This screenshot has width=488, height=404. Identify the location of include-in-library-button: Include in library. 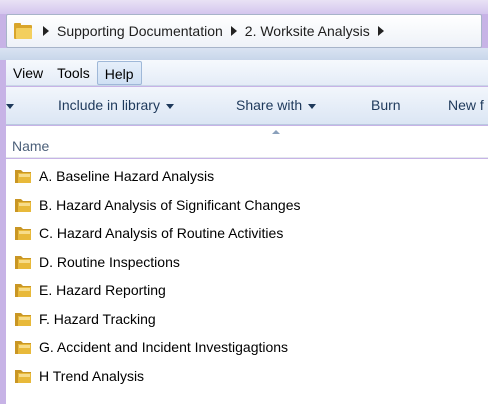
(116, 105).